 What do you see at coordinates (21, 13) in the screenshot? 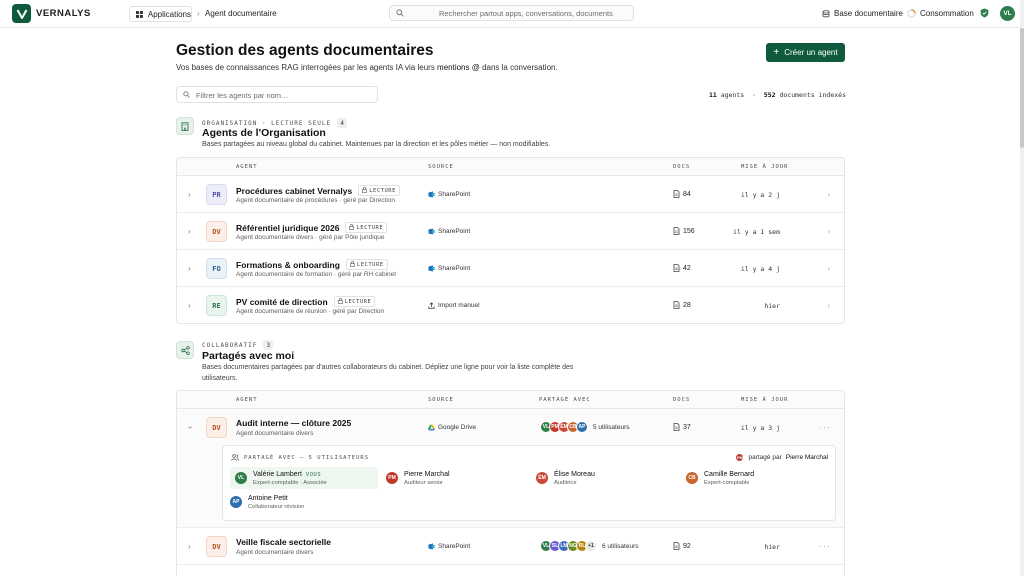
I see `vernalys-logo-icon` at bounding box center [21, 13].